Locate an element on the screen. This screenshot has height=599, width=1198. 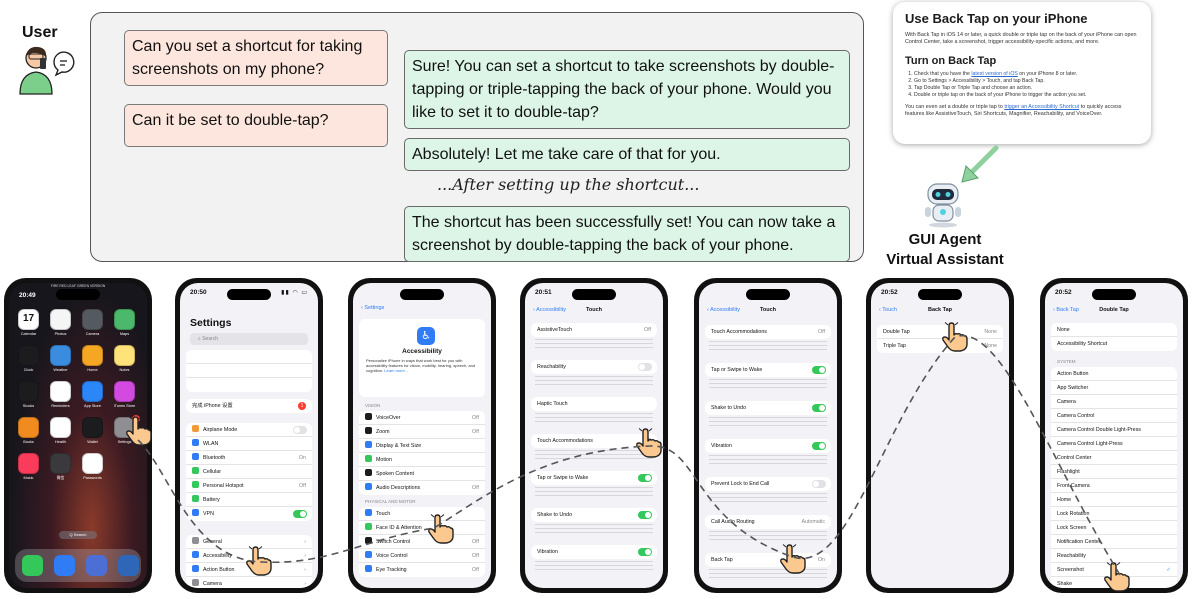
dynamic-island is located at coordinates (940, 294).